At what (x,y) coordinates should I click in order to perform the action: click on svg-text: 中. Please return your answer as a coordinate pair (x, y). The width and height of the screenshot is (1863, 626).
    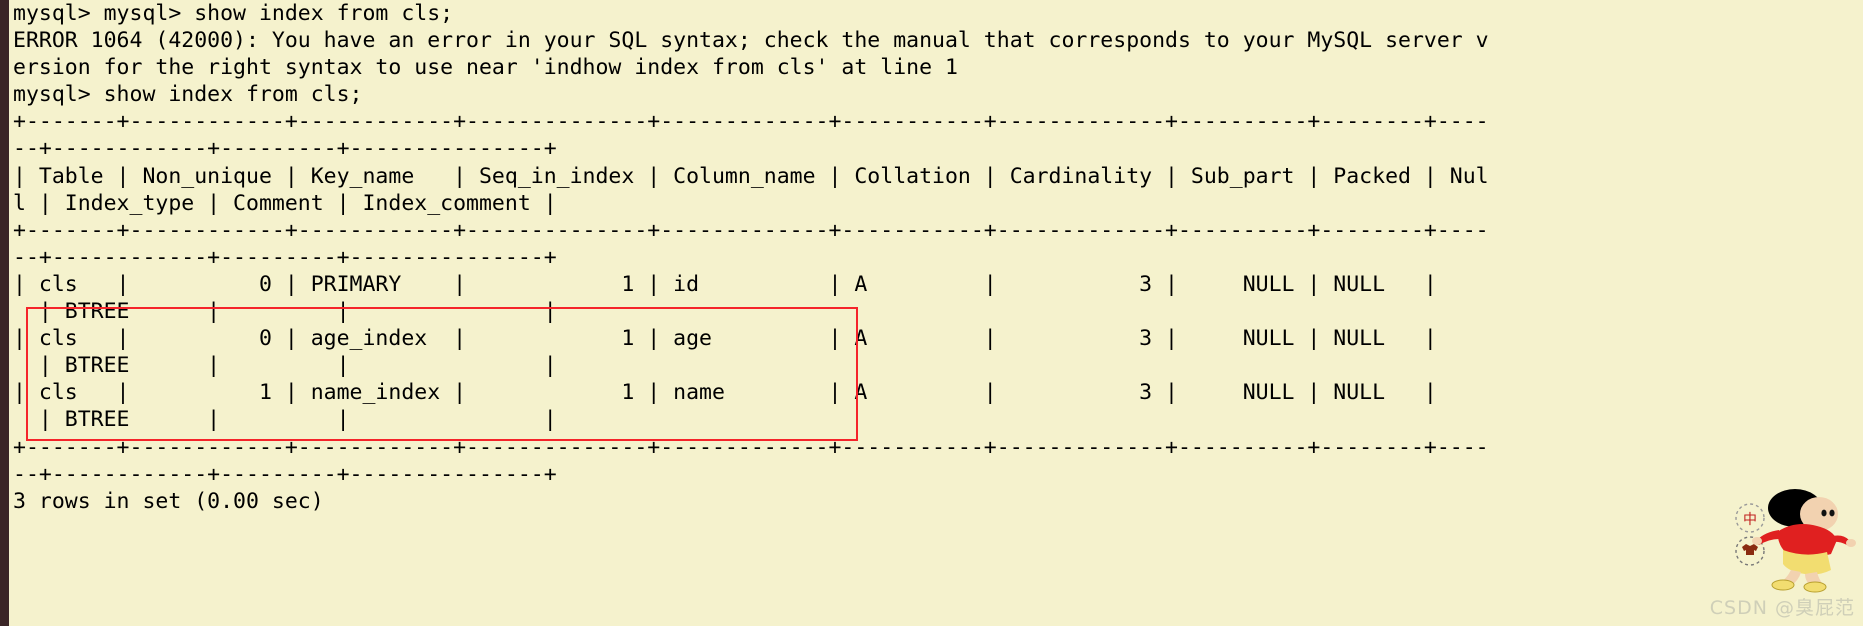
    Looking at the image, I should click on (1750, 520).